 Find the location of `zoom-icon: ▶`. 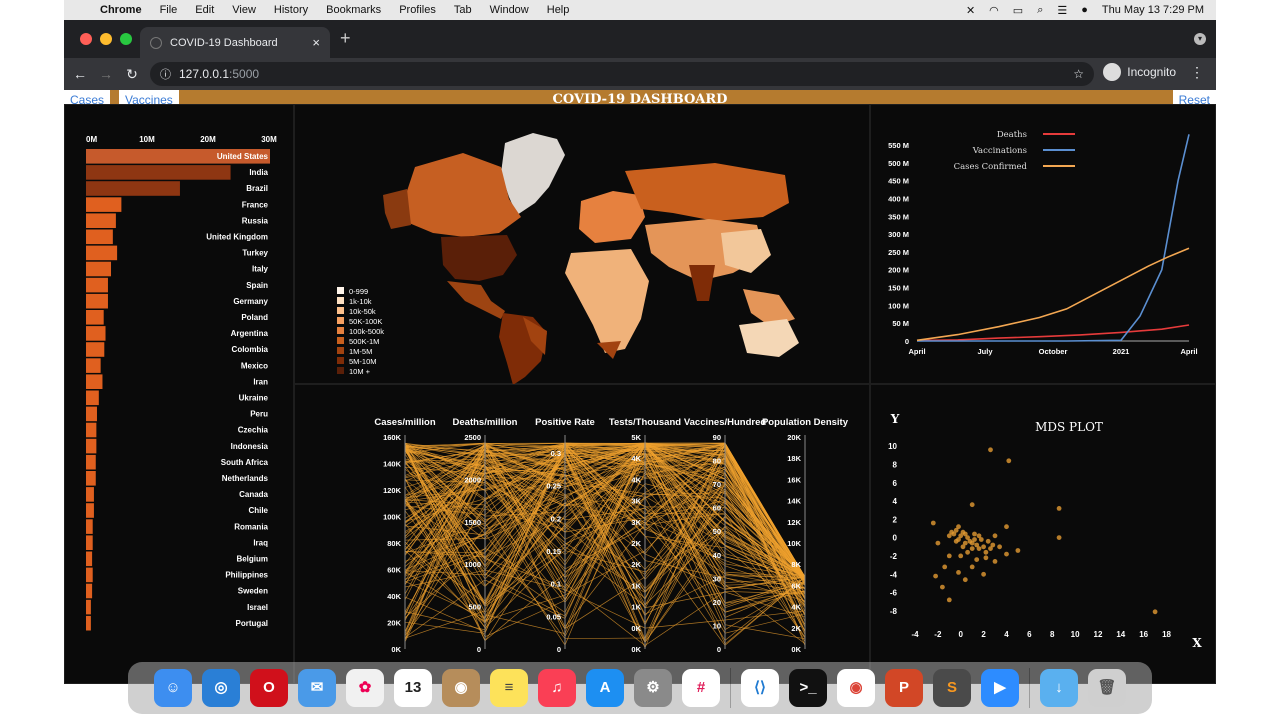

zoom-icon: ▶ is located at coordinates (1000, 688).